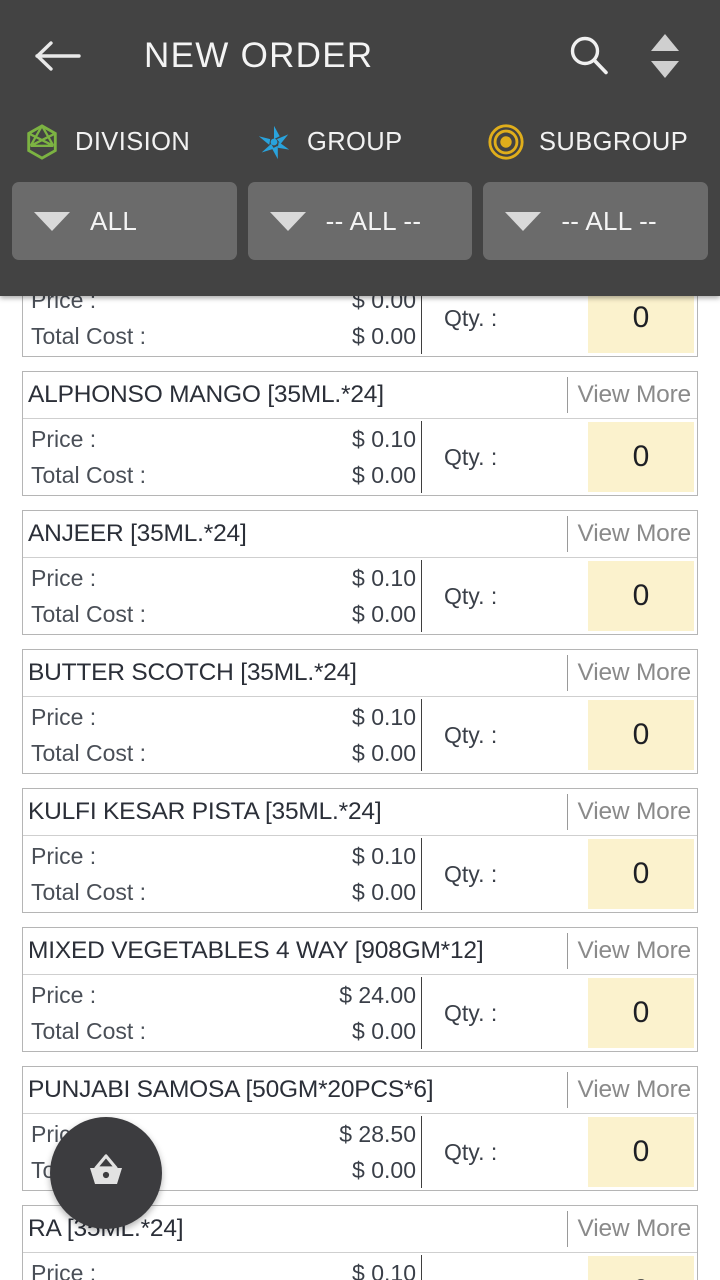 Image resolution: width=720 pixels, height=1280 pixels. I want to click on price-row: Price : $ 24.00, so click(223, 995).